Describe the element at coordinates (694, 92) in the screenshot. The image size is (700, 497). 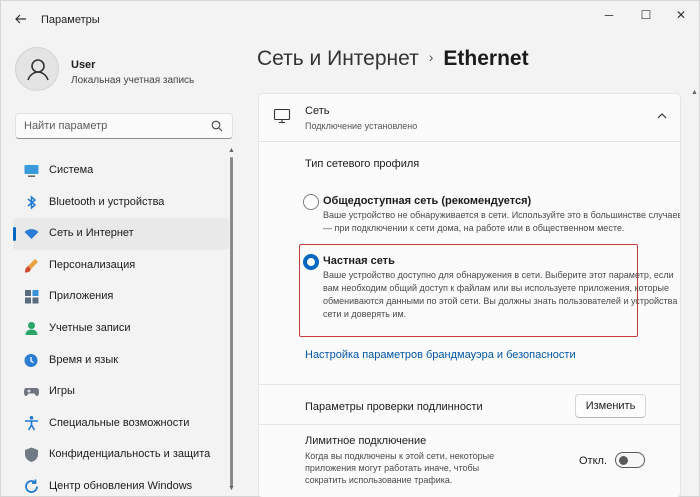
I see `main-scroll-up-icon: ▲` at that location.